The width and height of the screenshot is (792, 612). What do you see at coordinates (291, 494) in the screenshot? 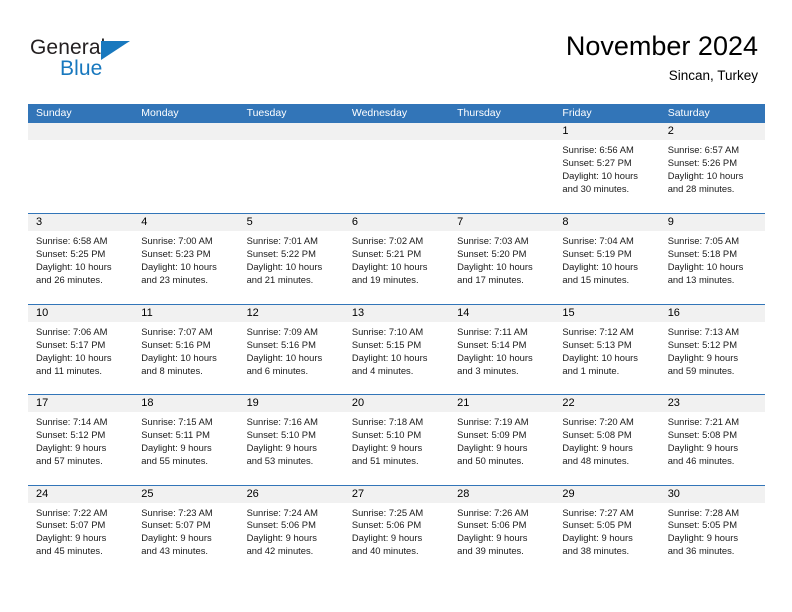
I see `day-number-band: 26` at bounding box center [291, 494].